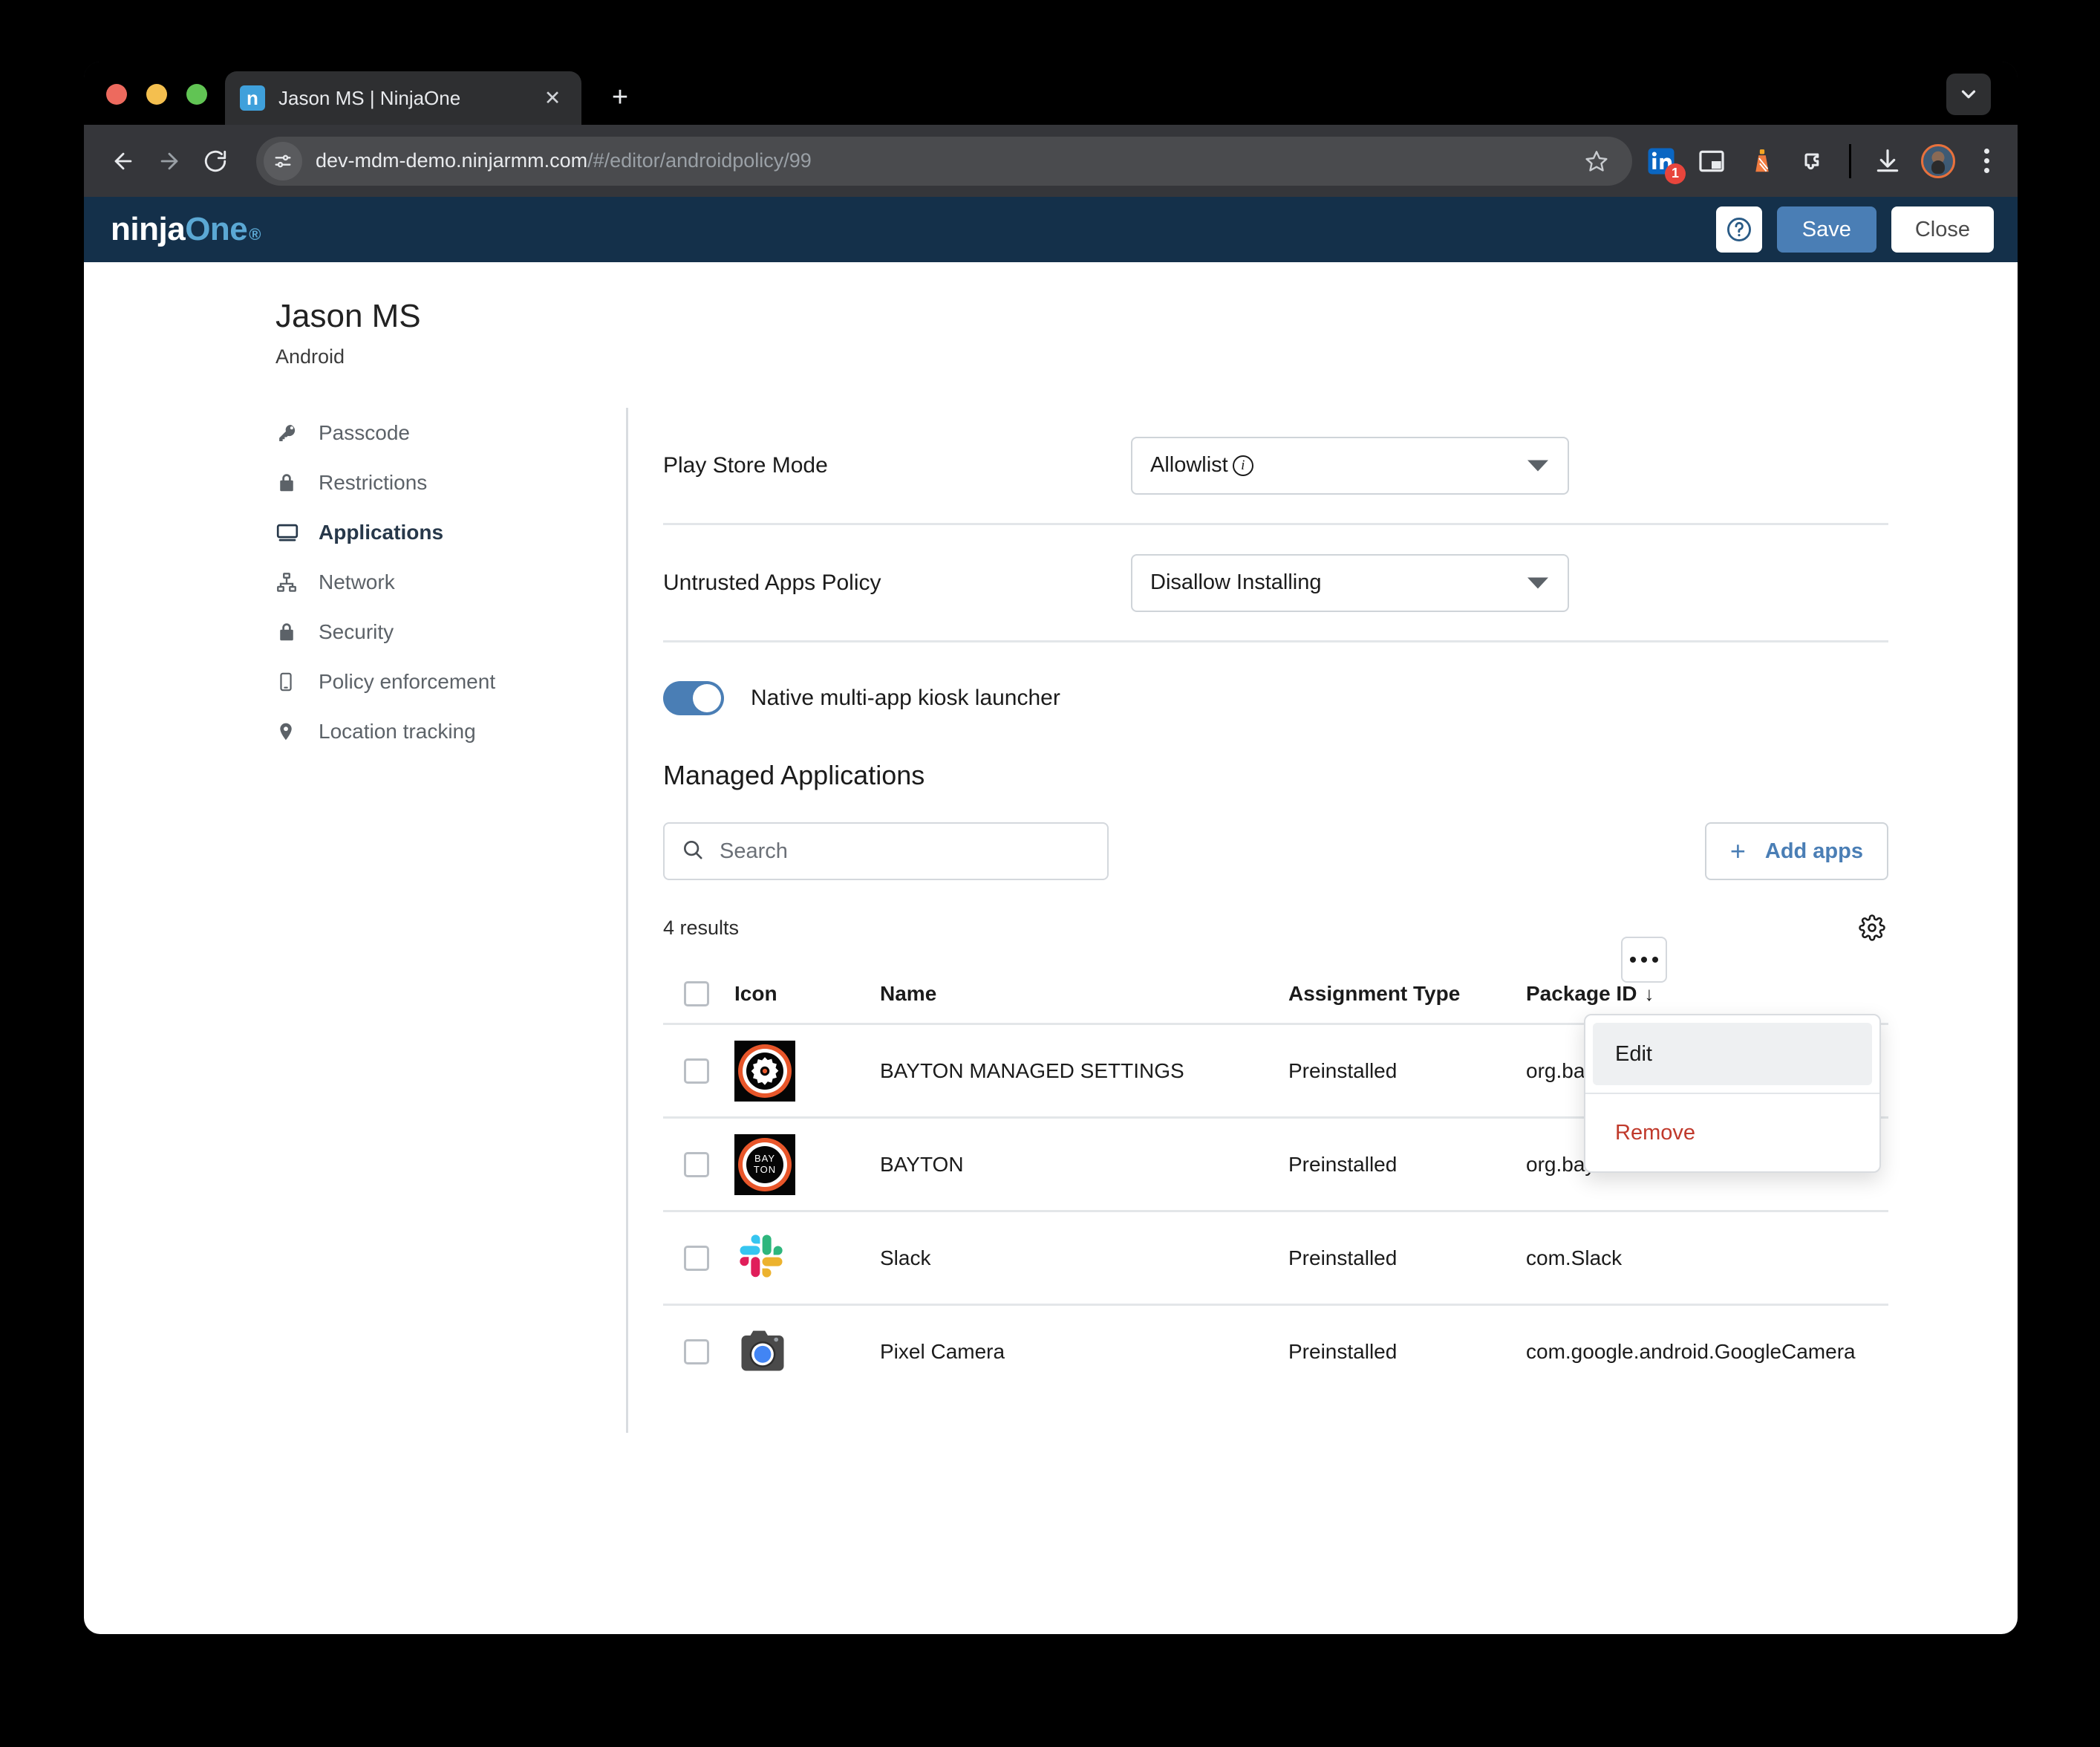 This screenshot has width=2100, height=1747. What do you see at coordinates (942, 1351) in the screenshot?
I see `row-app-name: Pixel Camera` at bounding box center [942, 1351].